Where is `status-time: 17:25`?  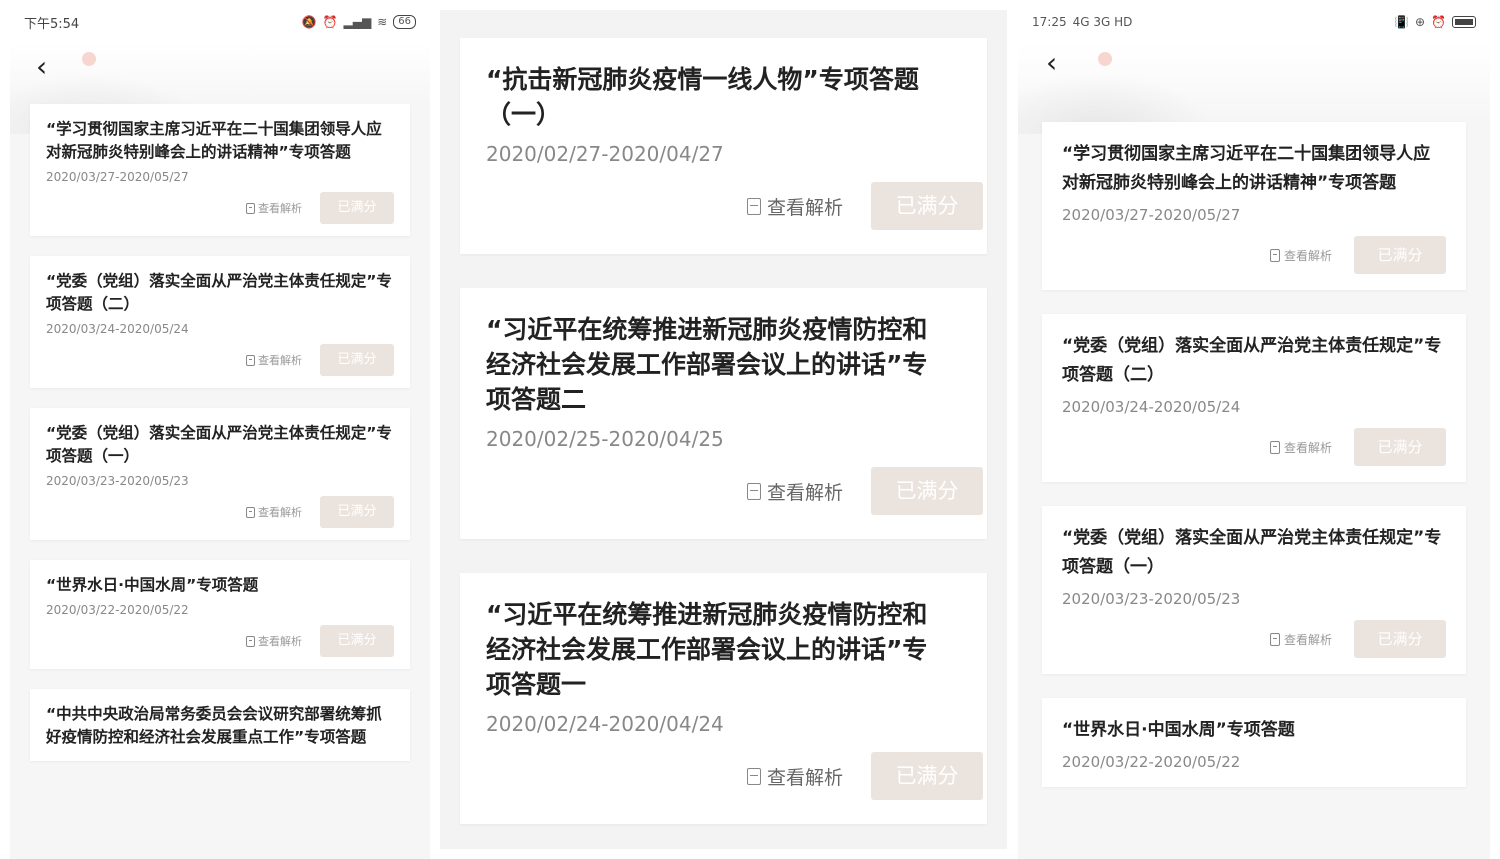
status-time: 17:25 is located at coordinates (1049, 22).